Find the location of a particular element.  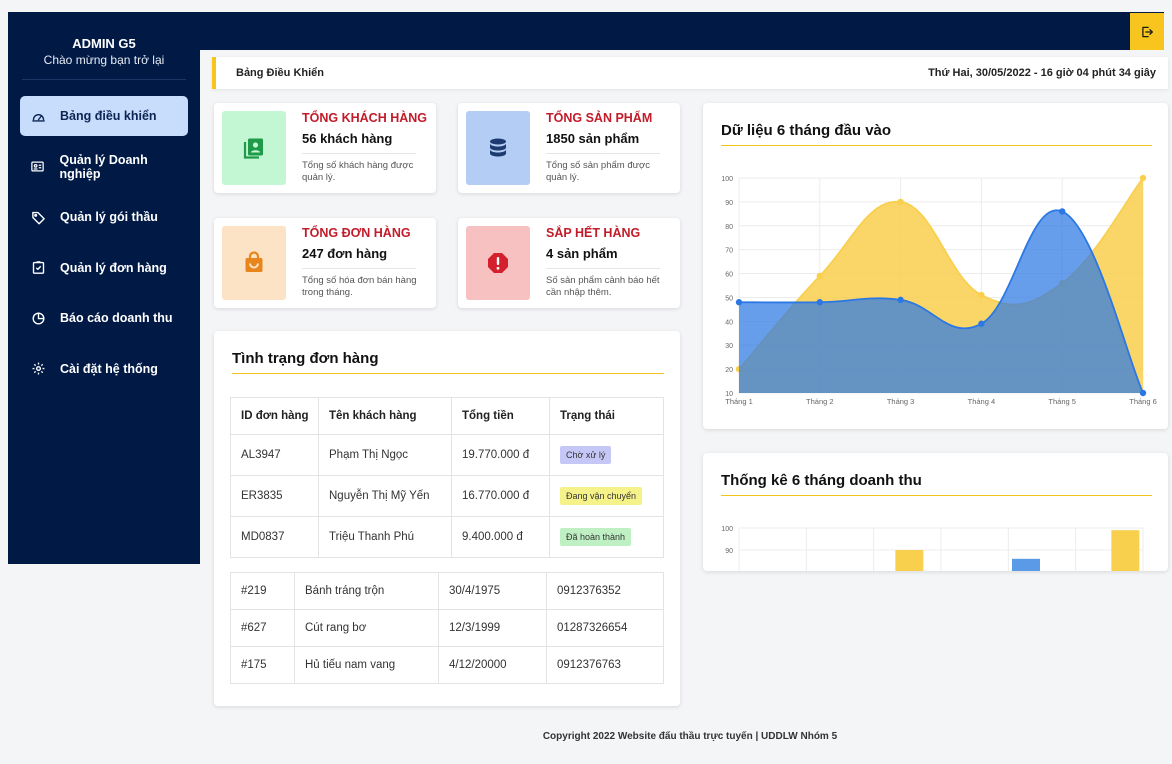

stat-title: TỔNG SẢN PHẨM is located at coordinates (599, 118).